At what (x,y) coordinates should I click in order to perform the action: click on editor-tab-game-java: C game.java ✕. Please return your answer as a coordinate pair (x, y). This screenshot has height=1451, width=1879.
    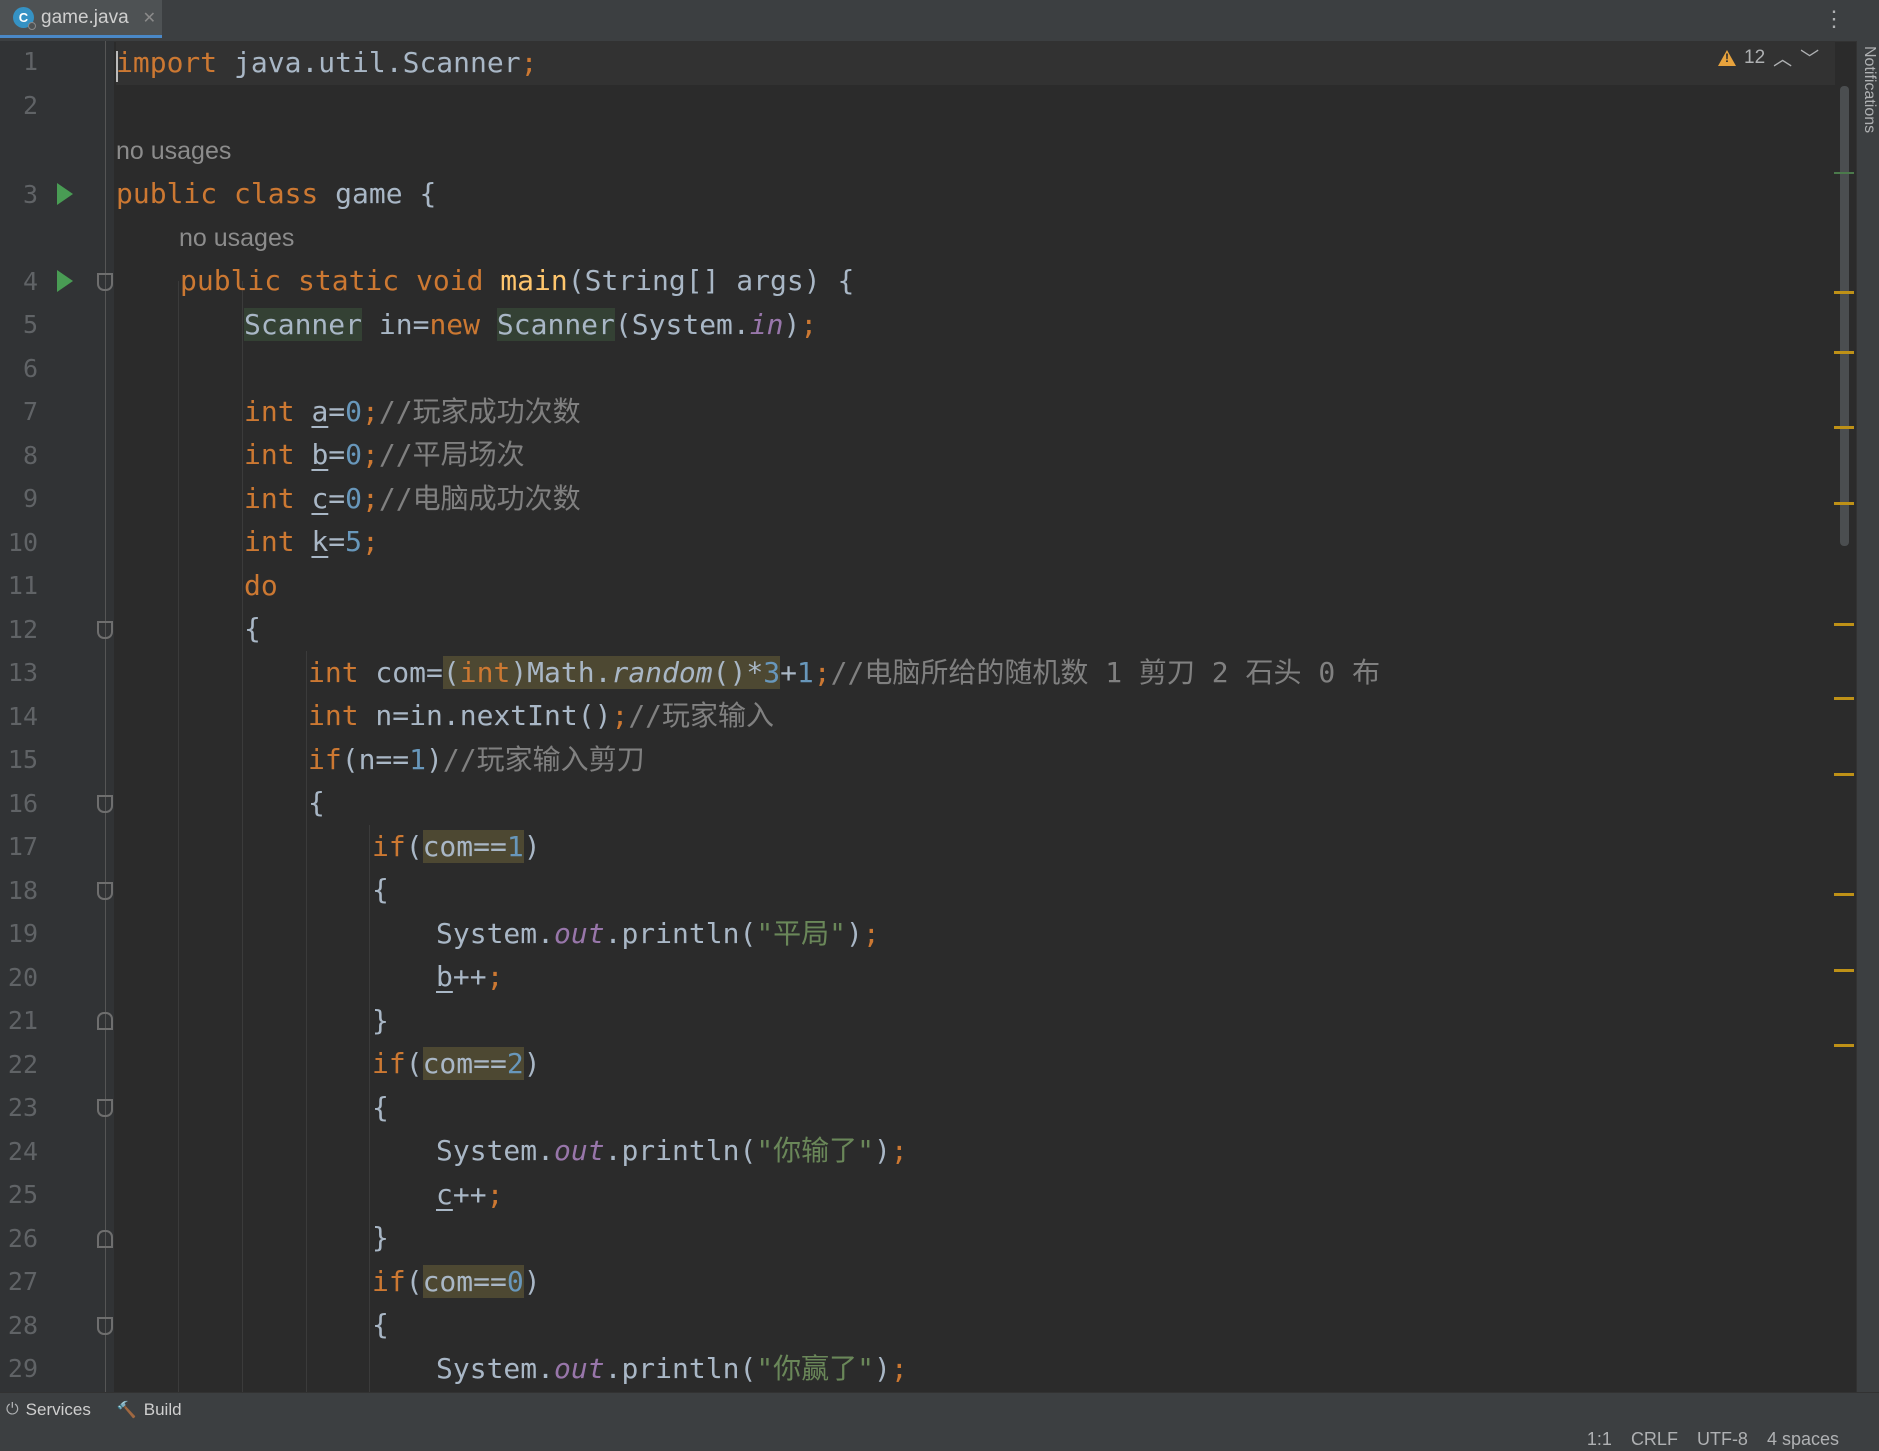
    Looking at the image, I should click on (81, 19).